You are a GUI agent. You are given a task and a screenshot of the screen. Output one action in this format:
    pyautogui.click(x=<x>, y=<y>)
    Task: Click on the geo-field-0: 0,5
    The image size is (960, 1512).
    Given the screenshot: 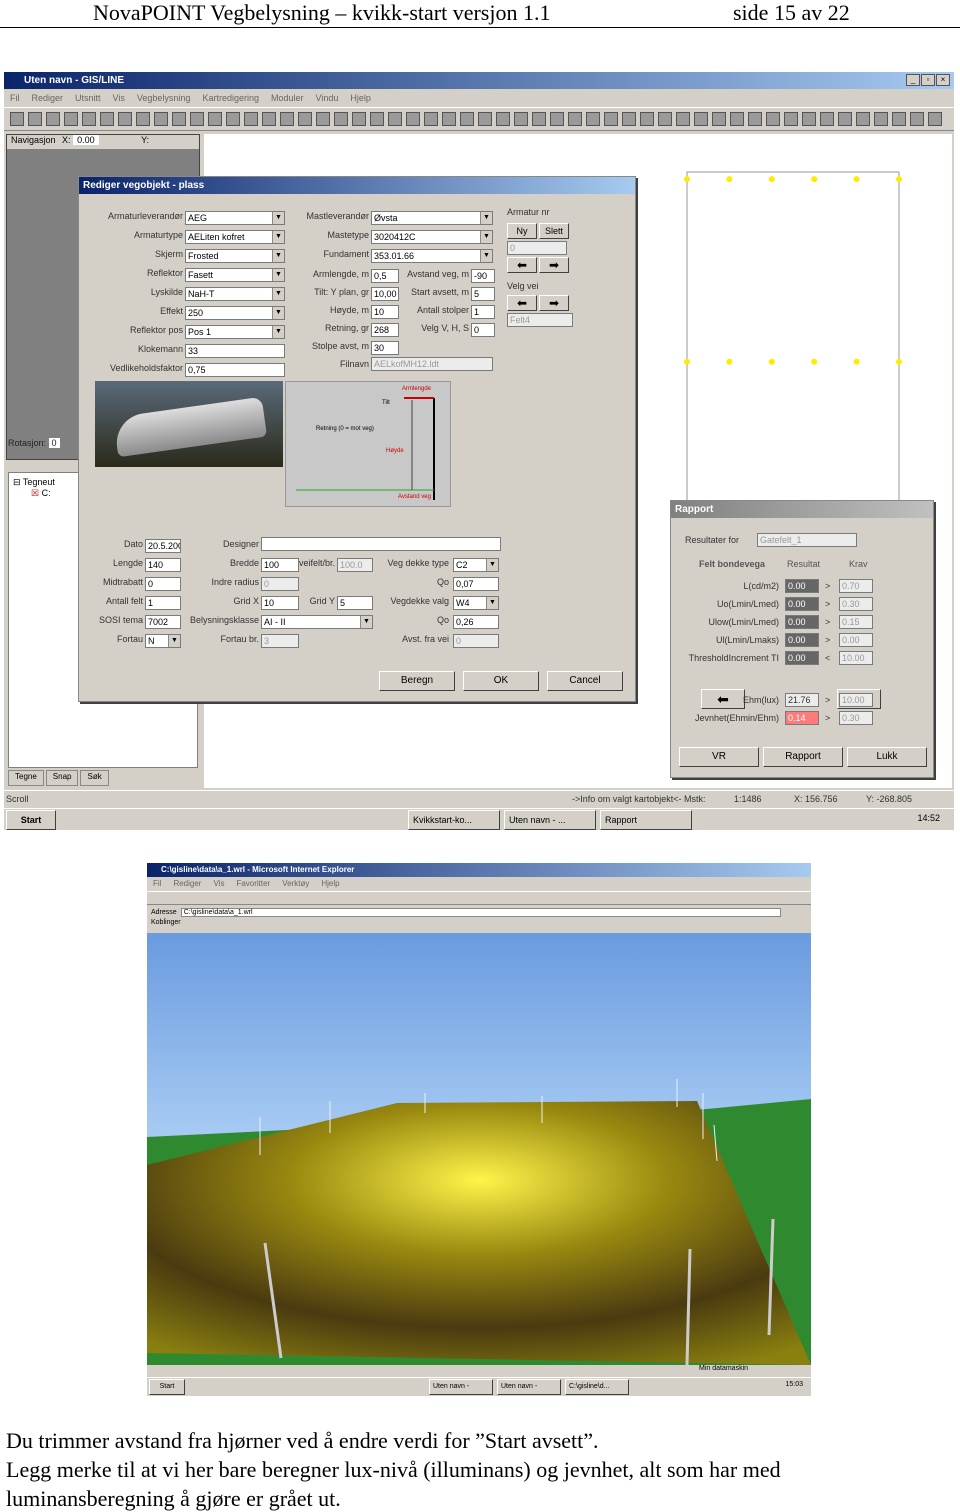 What is the action you would take?
    pyautogui.click(x=385, y=276)
    